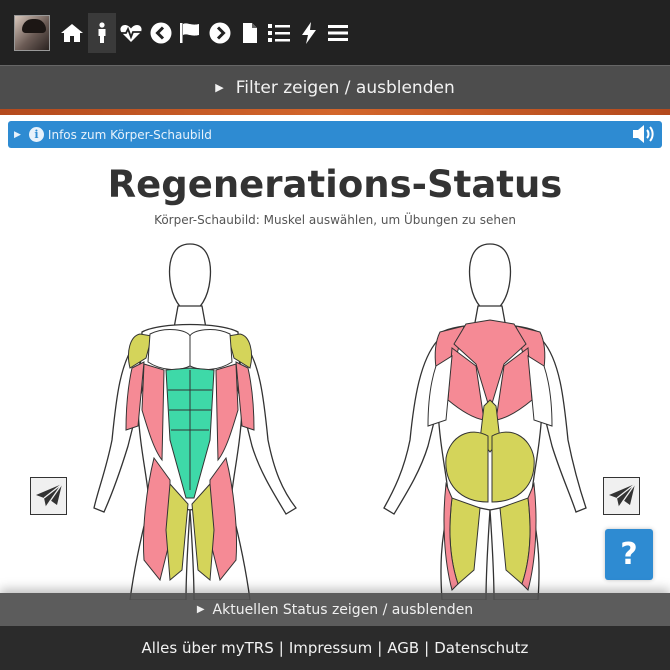  I want to click on info-toggle-label: Infos zum Körper-Schaubild, so click(129, 134).